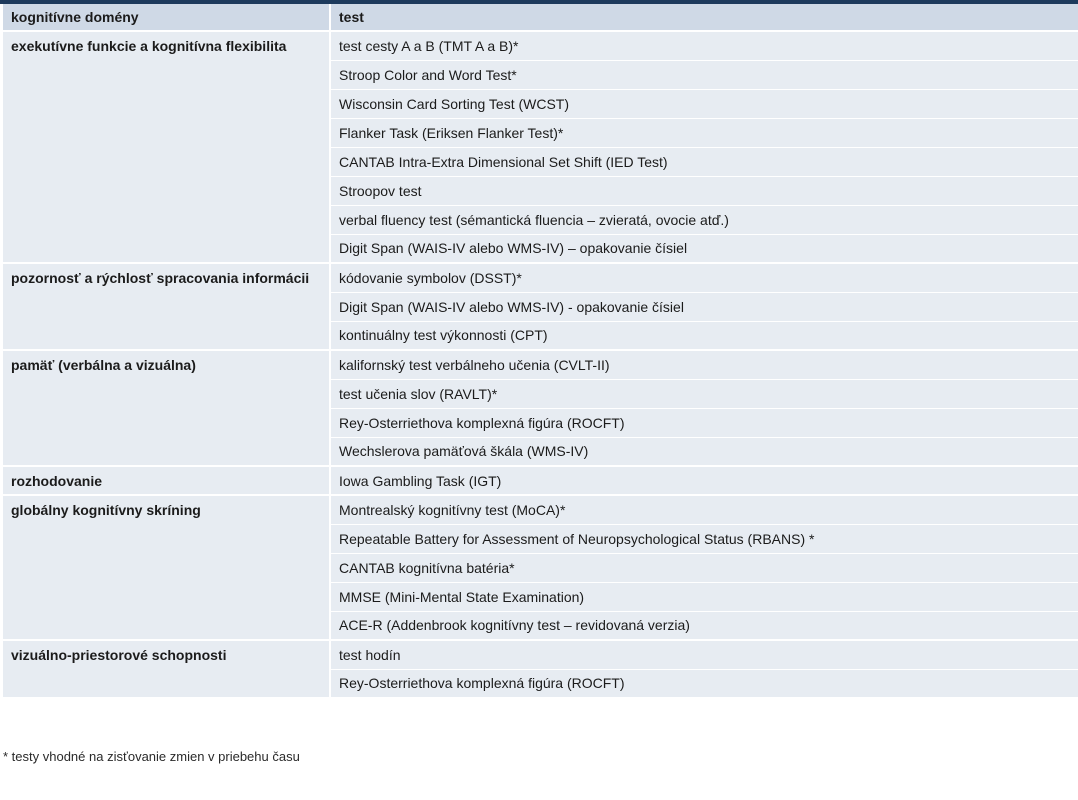 The image size is (1078, 800). I want to click on header-test: test, so click(704, 18).